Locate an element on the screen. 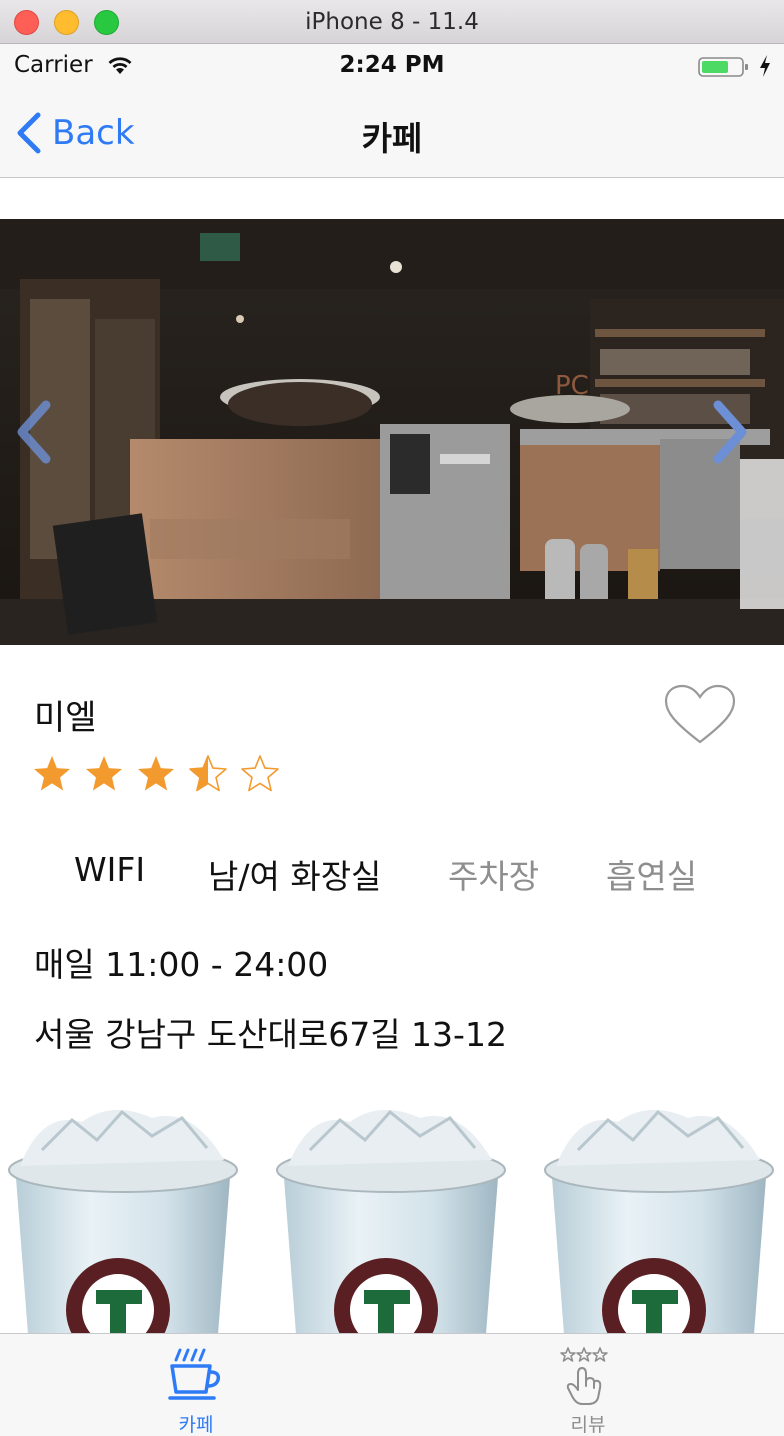  tab-review-label: 리뷰 is located at coordinates (588, 1425).